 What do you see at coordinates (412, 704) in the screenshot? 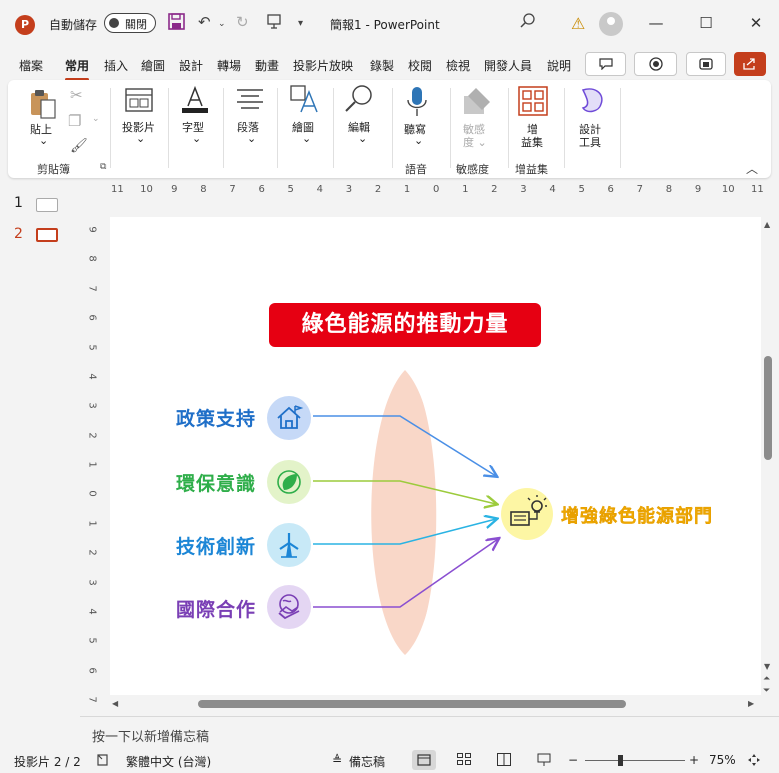
I see `horizontal-scrollbar` at bounding box center [412, 704].